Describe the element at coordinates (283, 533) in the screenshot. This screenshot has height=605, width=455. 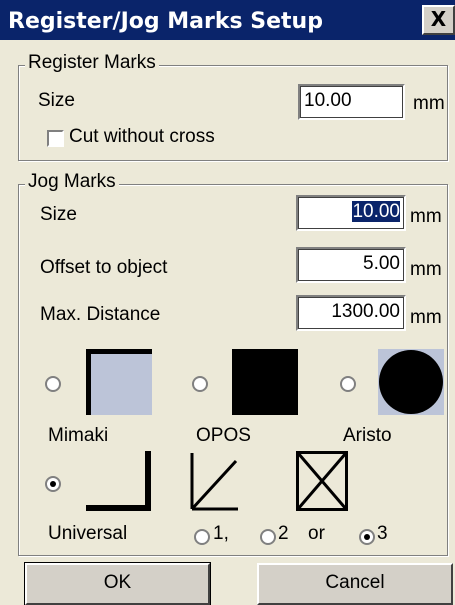
I see `universal-option-2-label: 2` at that location.